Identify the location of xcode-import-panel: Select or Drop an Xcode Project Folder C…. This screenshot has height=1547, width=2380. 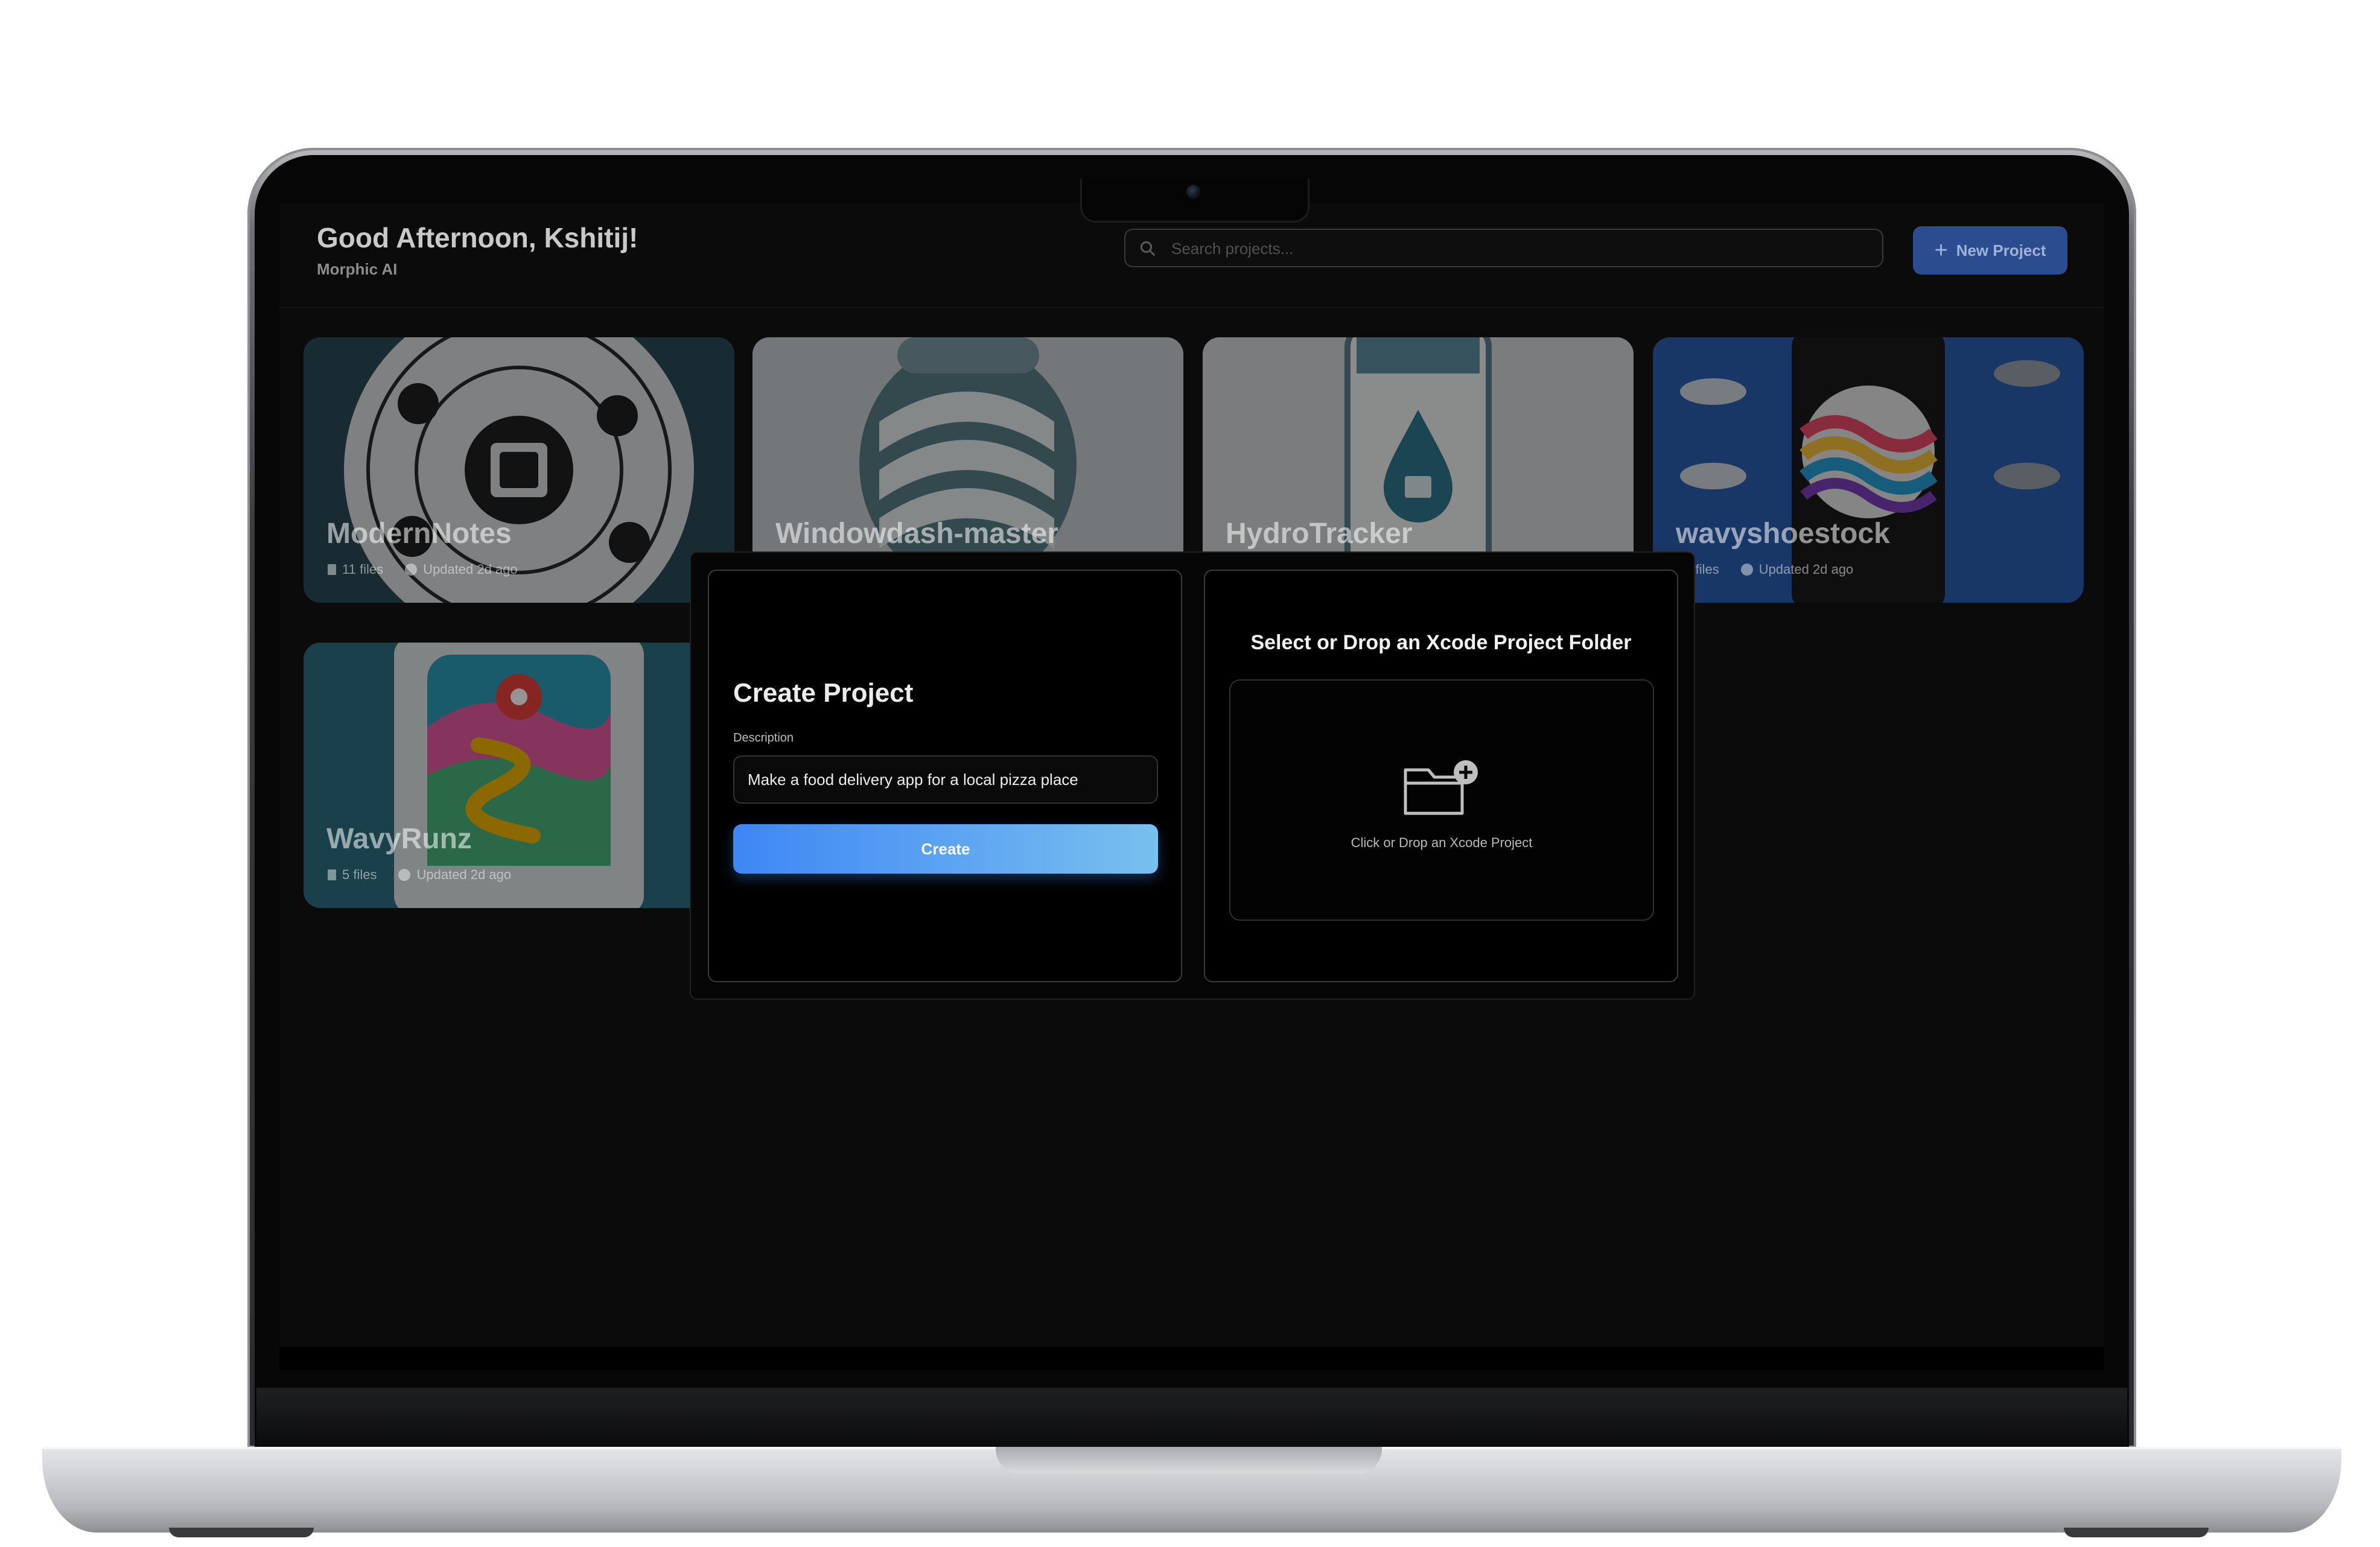
(1441, 776).